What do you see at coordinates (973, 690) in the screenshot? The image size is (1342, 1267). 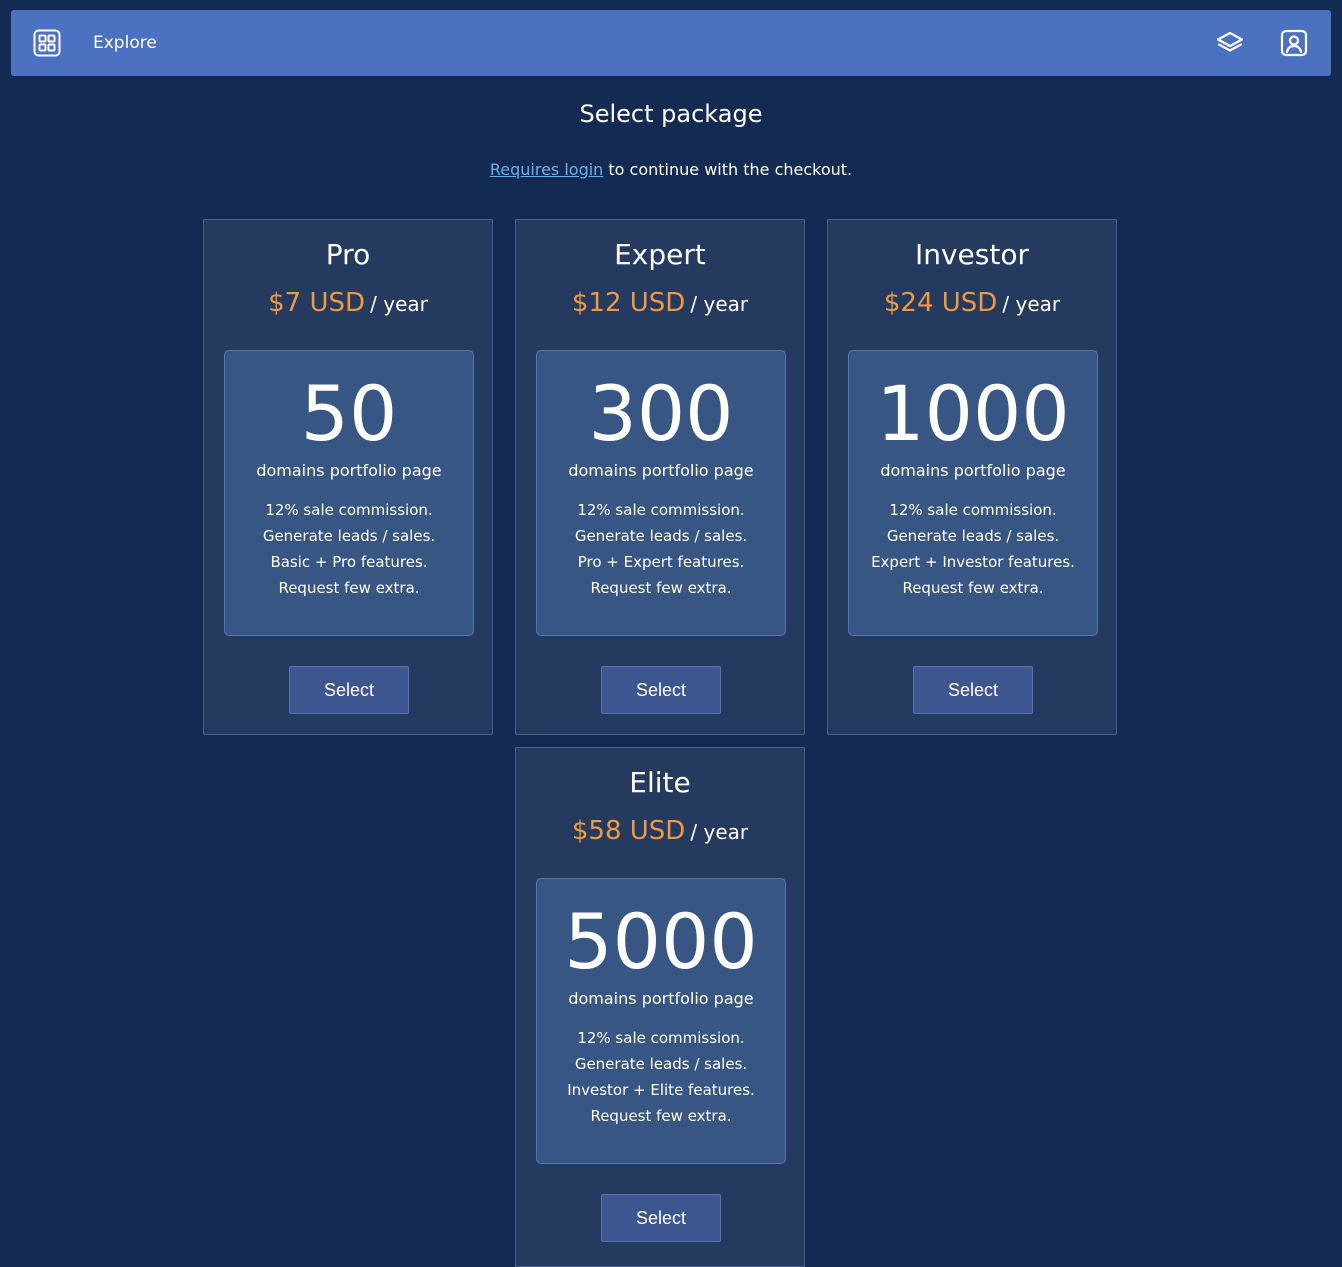 I see `select-investor-button: Select` at bounding box center [973, 690].